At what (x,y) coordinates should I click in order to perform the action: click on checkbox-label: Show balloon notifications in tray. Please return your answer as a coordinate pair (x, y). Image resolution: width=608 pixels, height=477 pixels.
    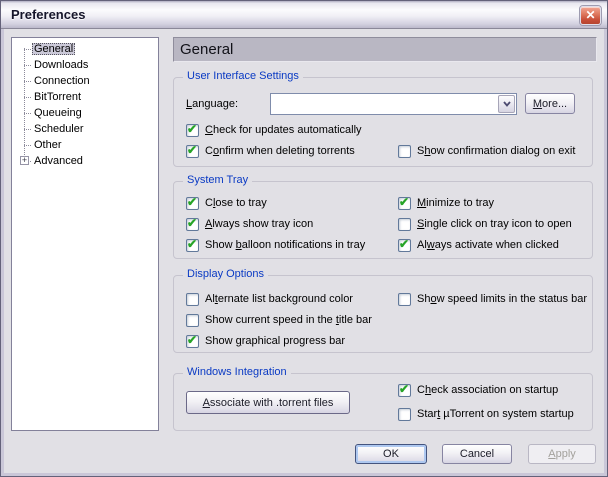
    Looking at the image, I should click on (285, 245).